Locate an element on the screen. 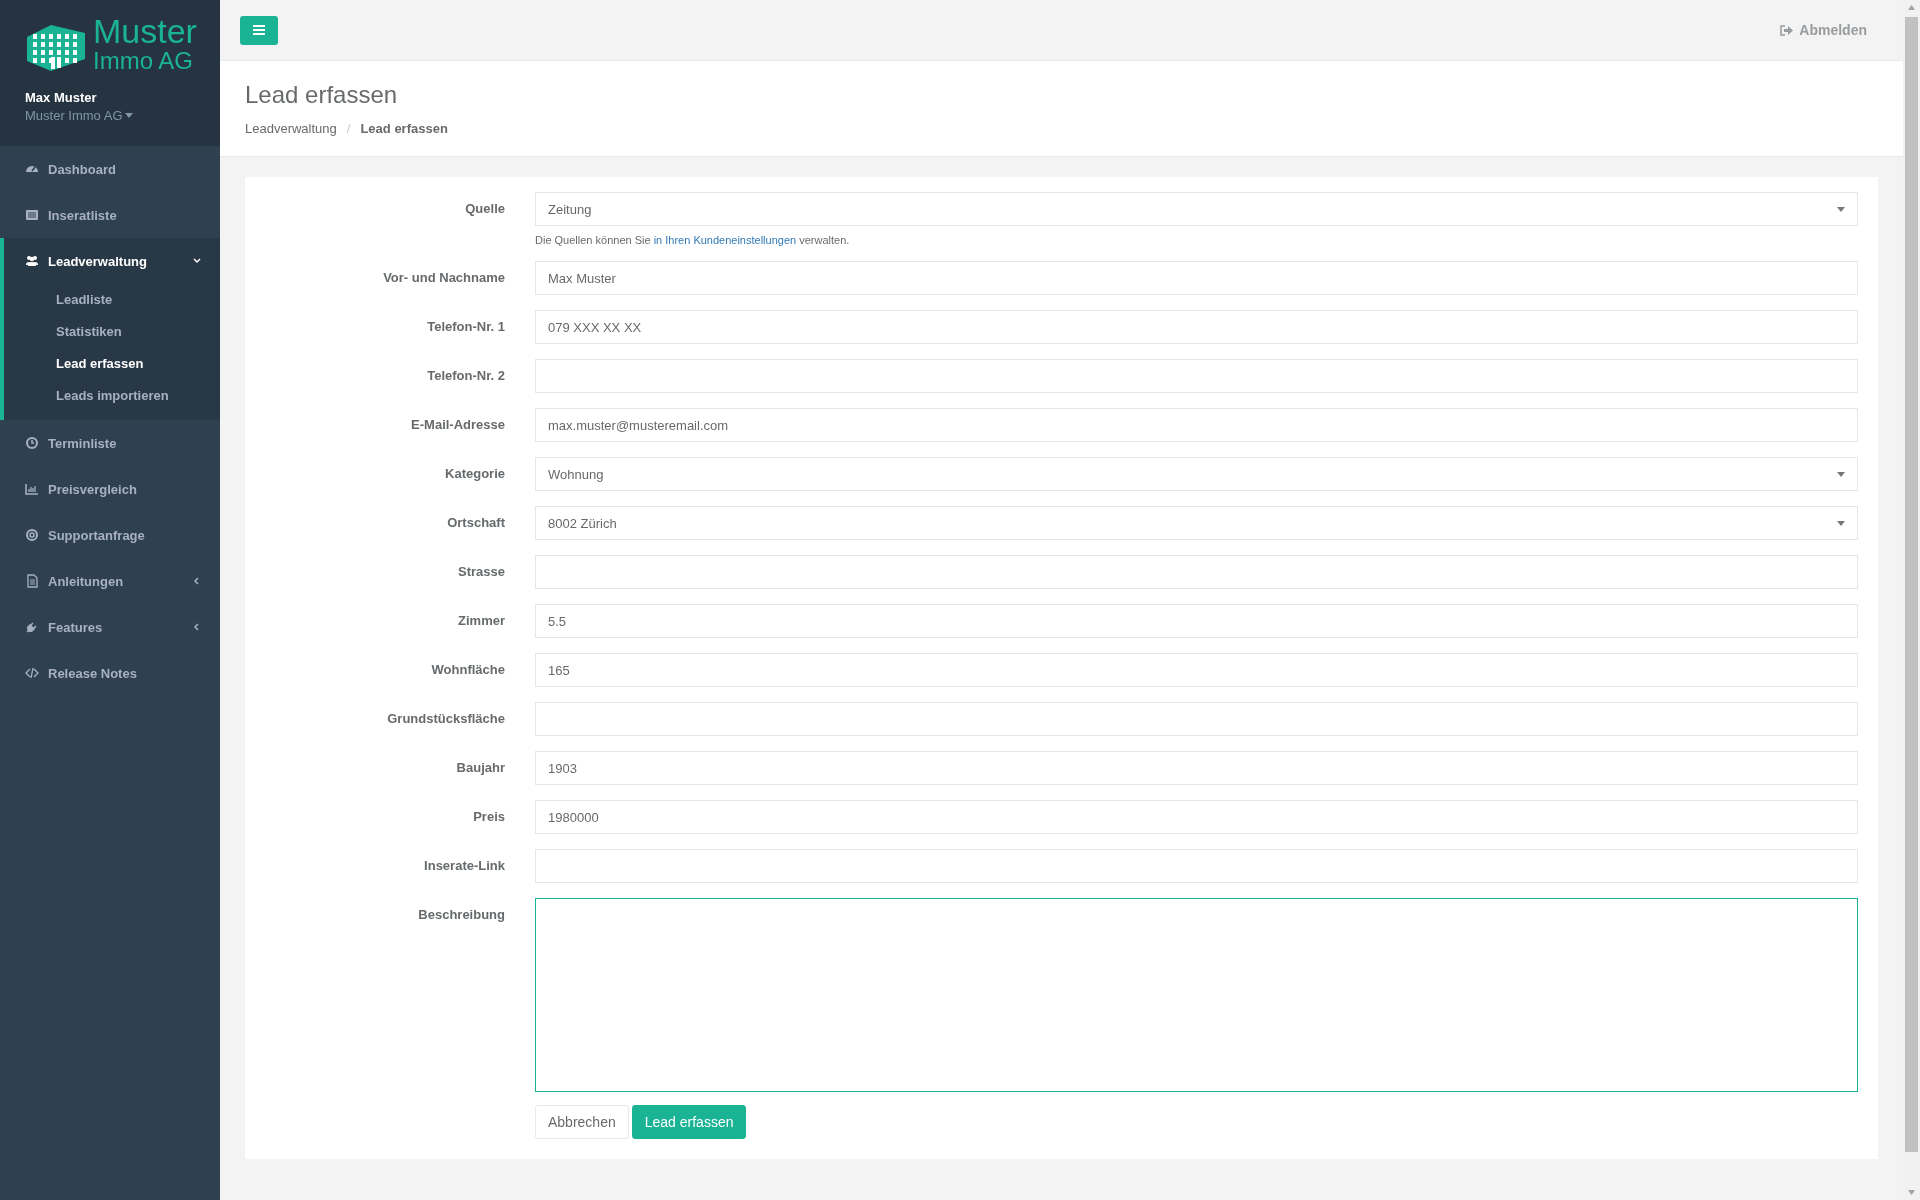  submenu-item: Statistiken is located at coordinates (112, 332).